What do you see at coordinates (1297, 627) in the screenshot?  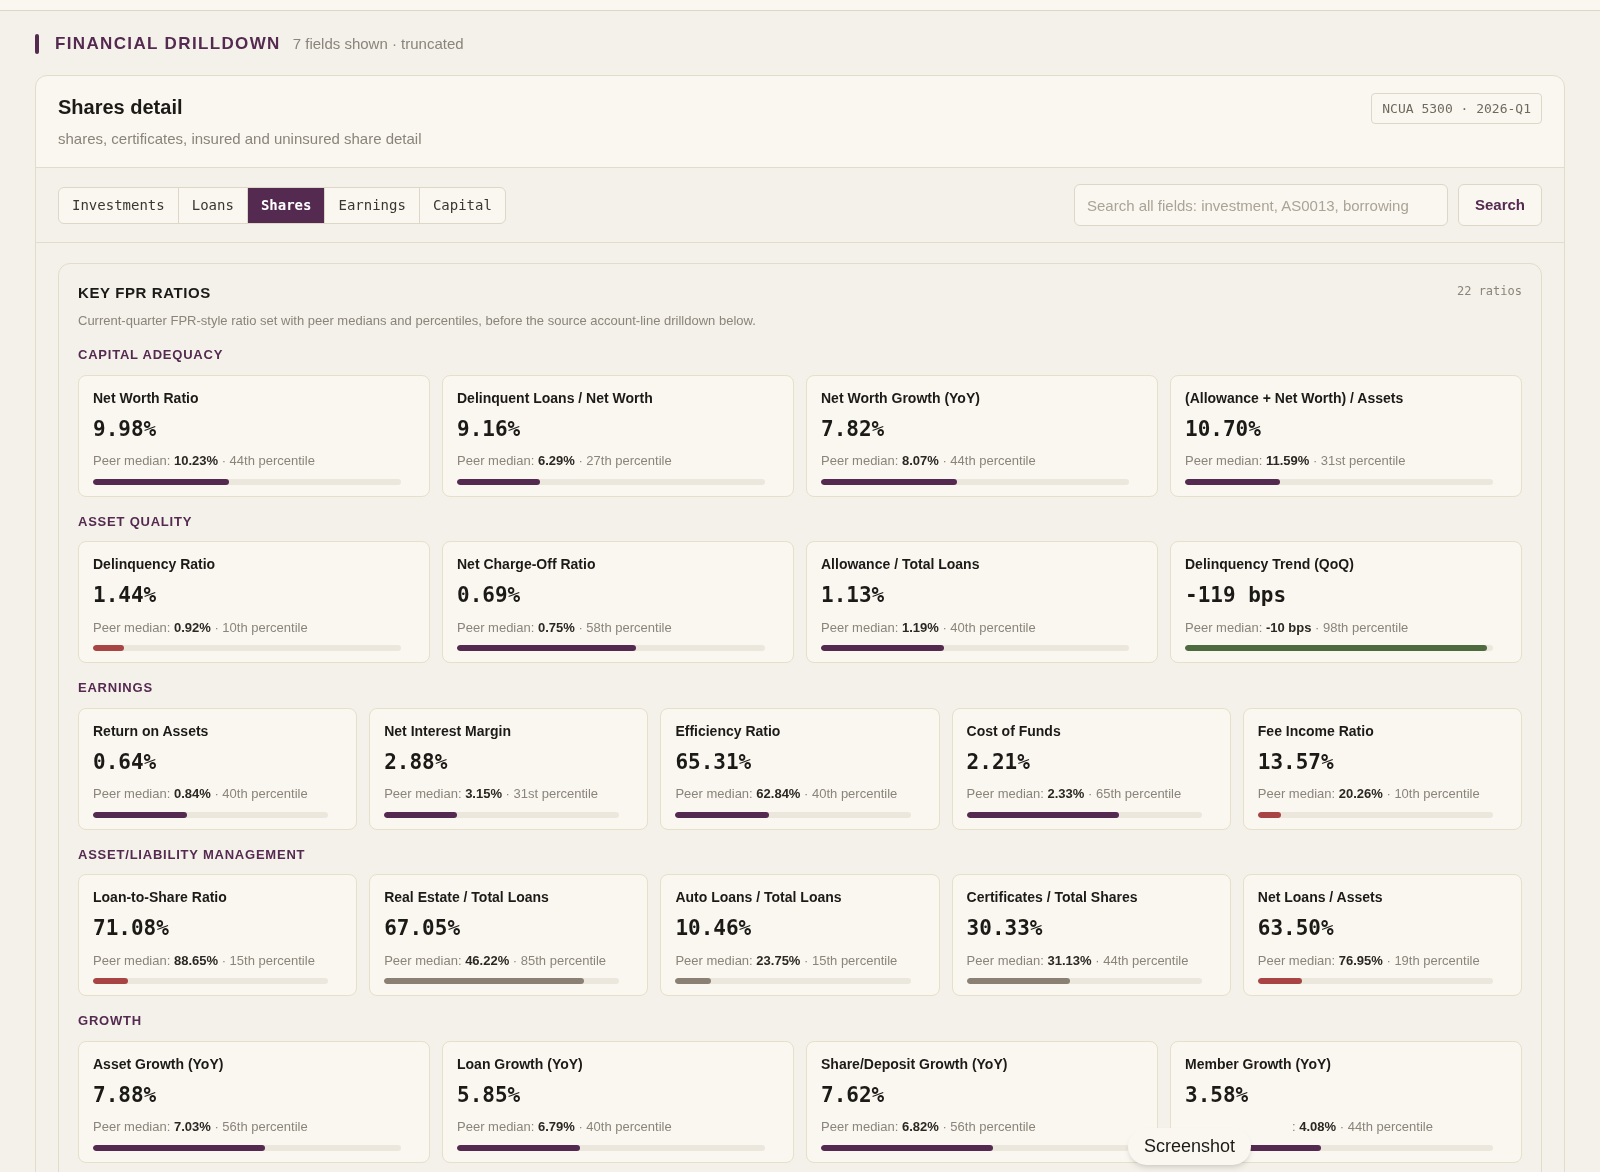 I see `peer-median-note: Peer median: -10 bps · 98th percentile` at bounding box center [1297, 627].